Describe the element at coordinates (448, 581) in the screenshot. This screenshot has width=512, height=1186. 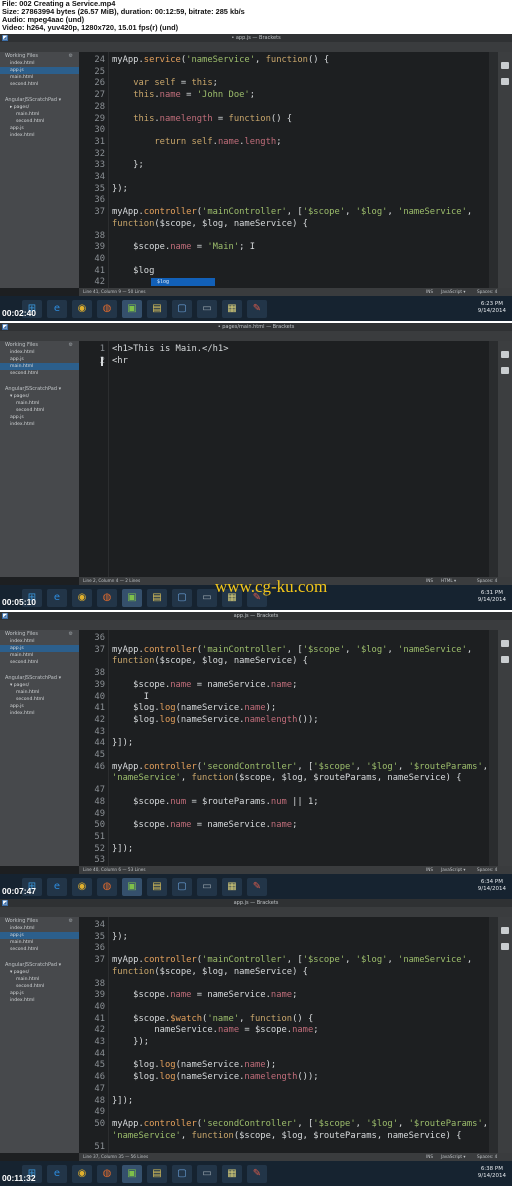
I see `language-select: HTML ▾` at that location.